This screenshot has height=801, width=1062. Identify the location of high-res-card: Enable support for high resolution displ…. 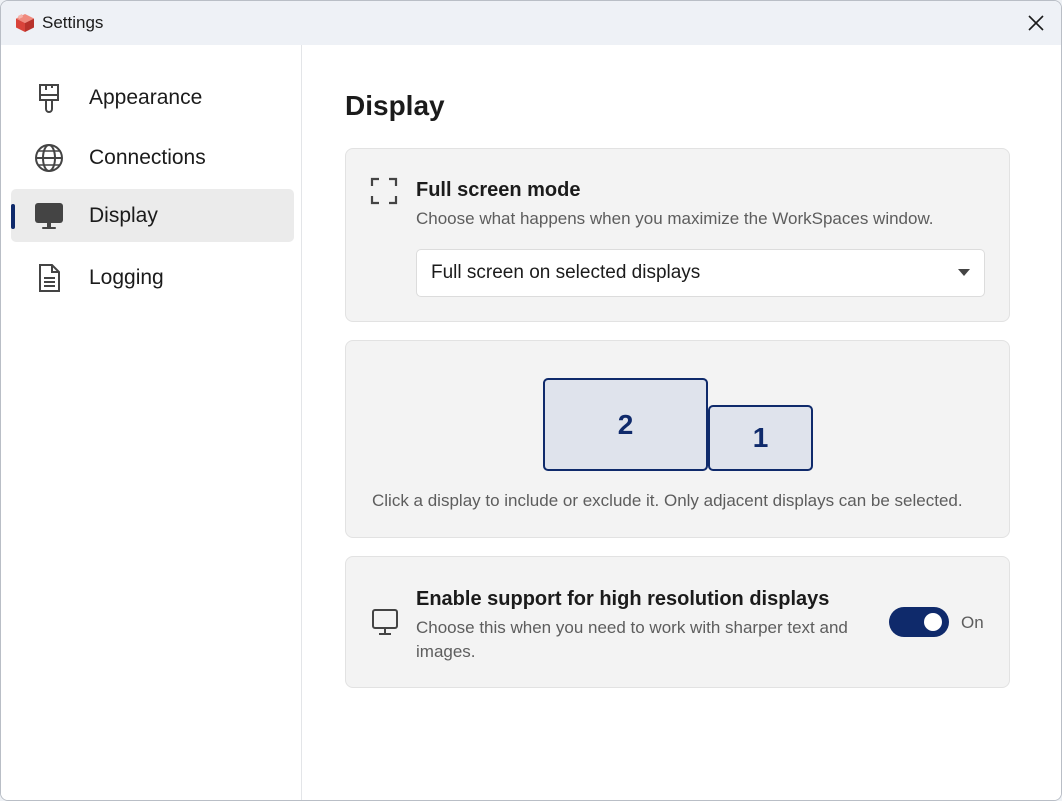
(677, 622).